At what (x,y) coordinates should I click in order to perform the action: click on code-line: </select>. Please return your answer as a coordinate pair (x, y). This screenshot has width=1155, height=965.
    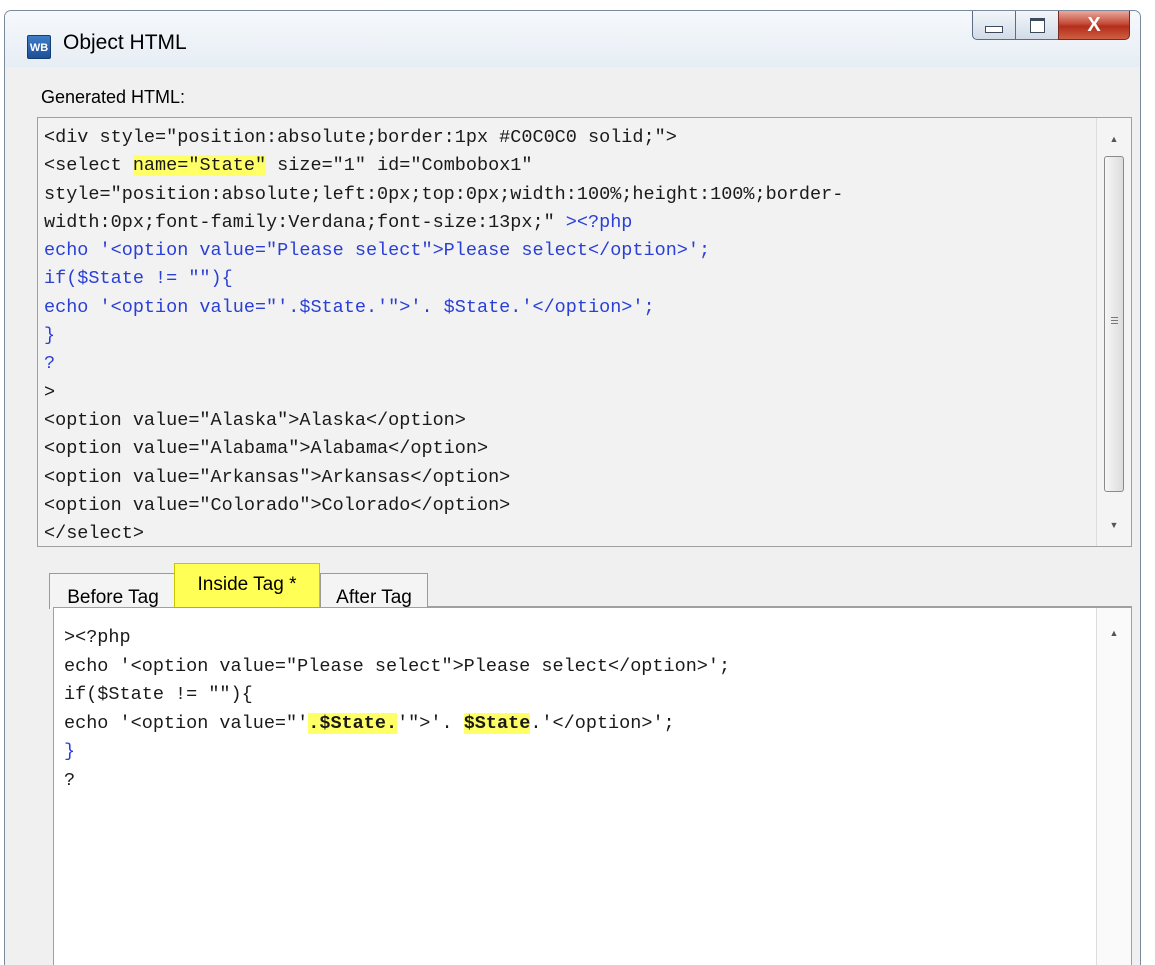
    Looking at the image, I should click on (94, 534).